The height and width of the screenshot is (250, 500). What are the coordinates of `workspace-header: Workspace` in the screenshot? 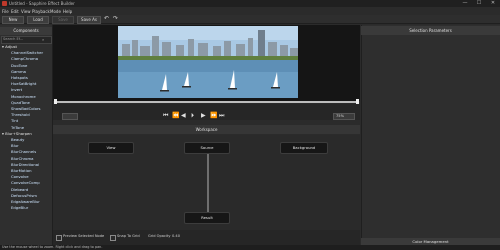 It's located at (206, 129).